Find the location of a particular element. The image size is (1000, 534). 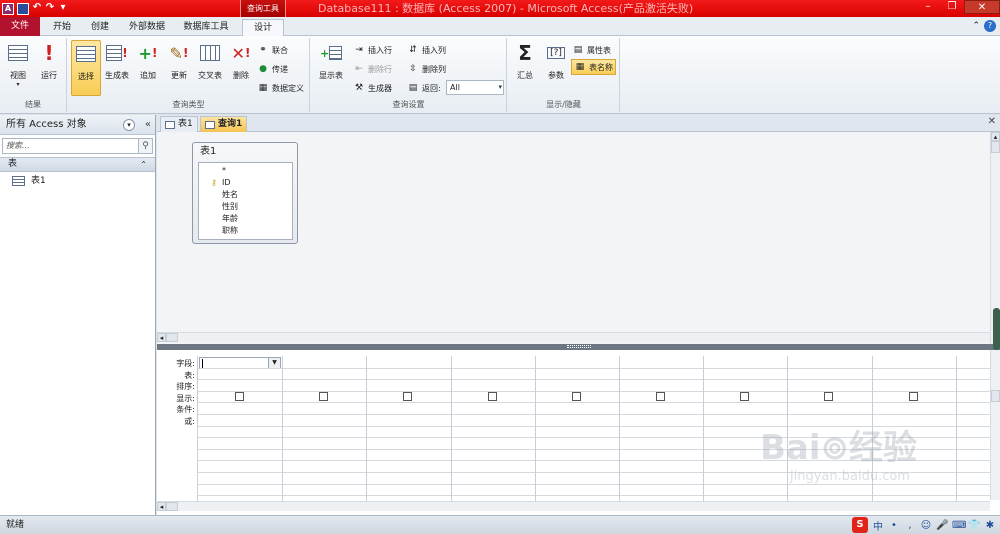

update-button: ✎! 更新 is located at coordinates (179, 68).